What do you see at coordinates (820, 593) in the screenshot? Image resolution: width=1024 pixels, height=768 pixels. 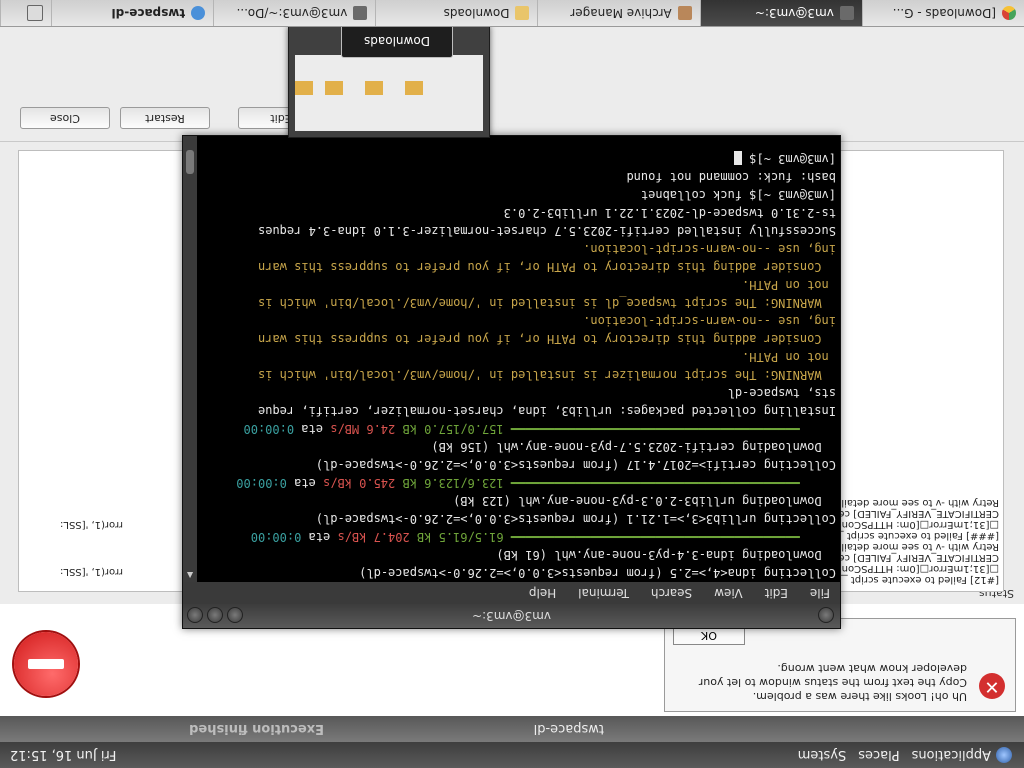 I see `menu-file: File` at bounding box center [820, 593].